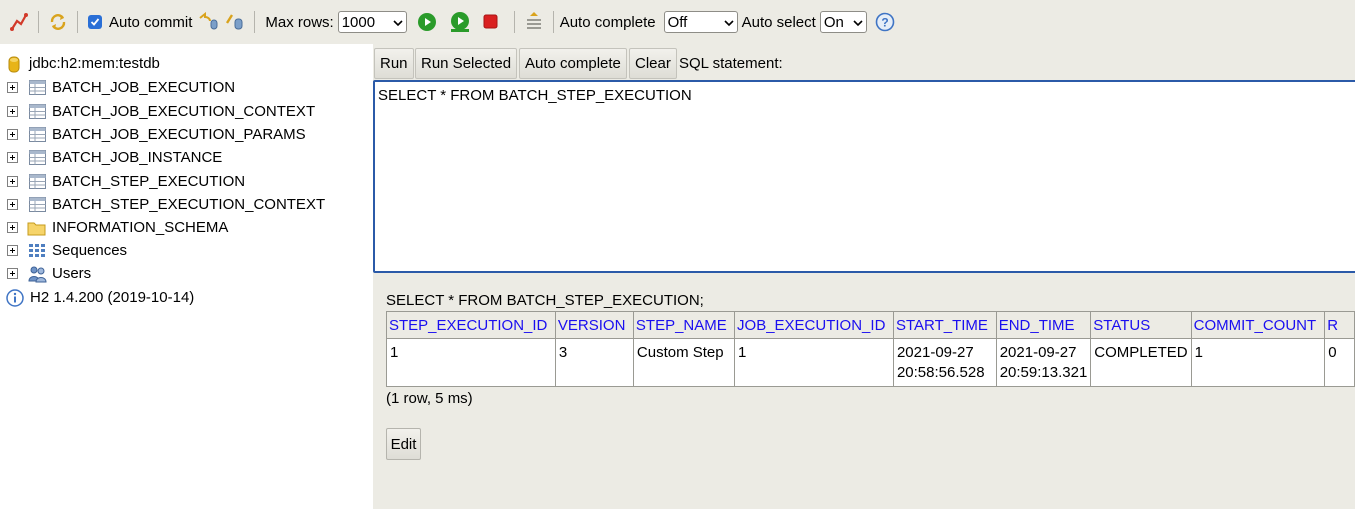 This screenshot has height=509, width=1355. I want to click on run-selected-icon, so click(460, 22).